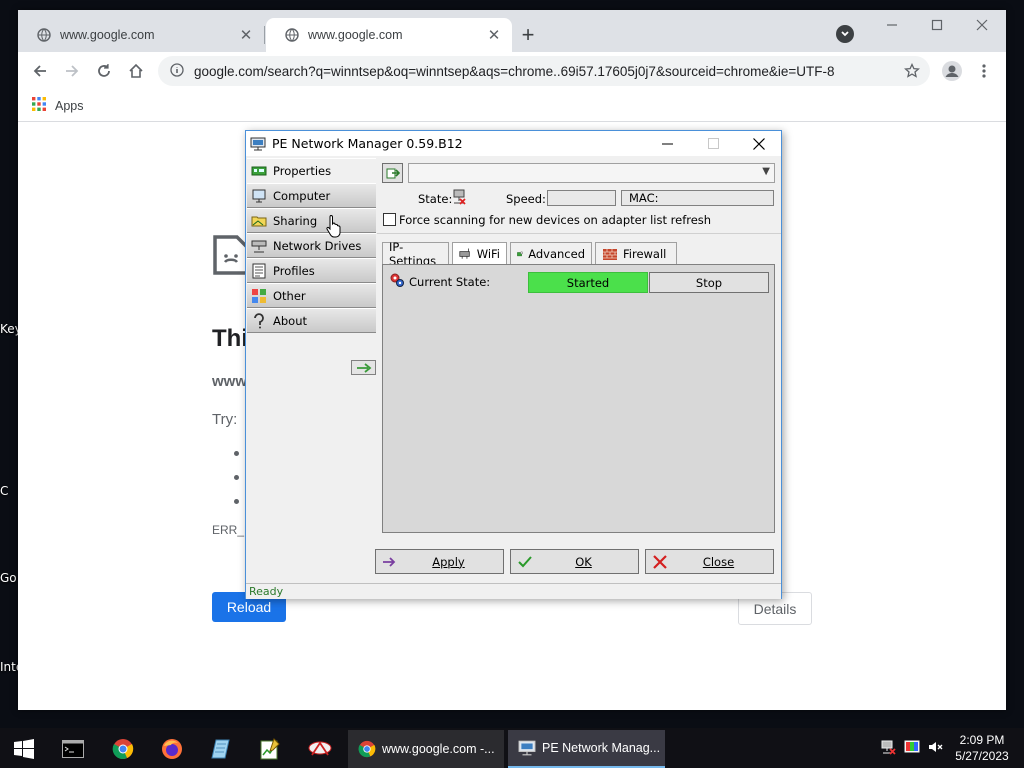  Describe the element at coordinates (845, 34) in the screenshot. I see `tab-search-icon` at that location.